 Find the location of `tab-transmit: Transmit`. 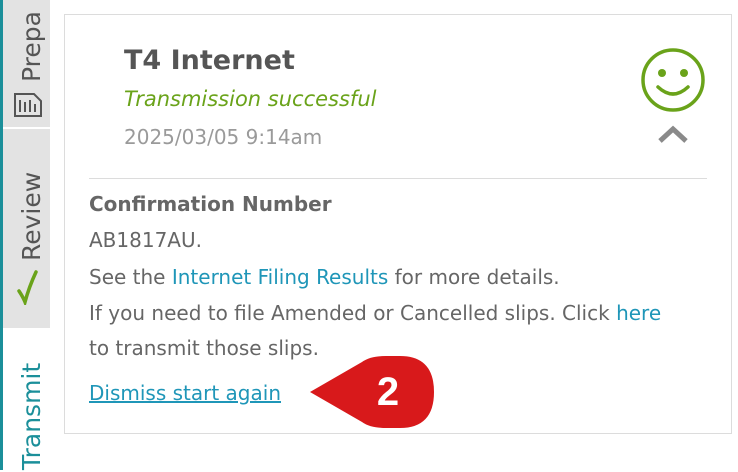

tab-transmit: Transmit is located at coordinates (26, 401).